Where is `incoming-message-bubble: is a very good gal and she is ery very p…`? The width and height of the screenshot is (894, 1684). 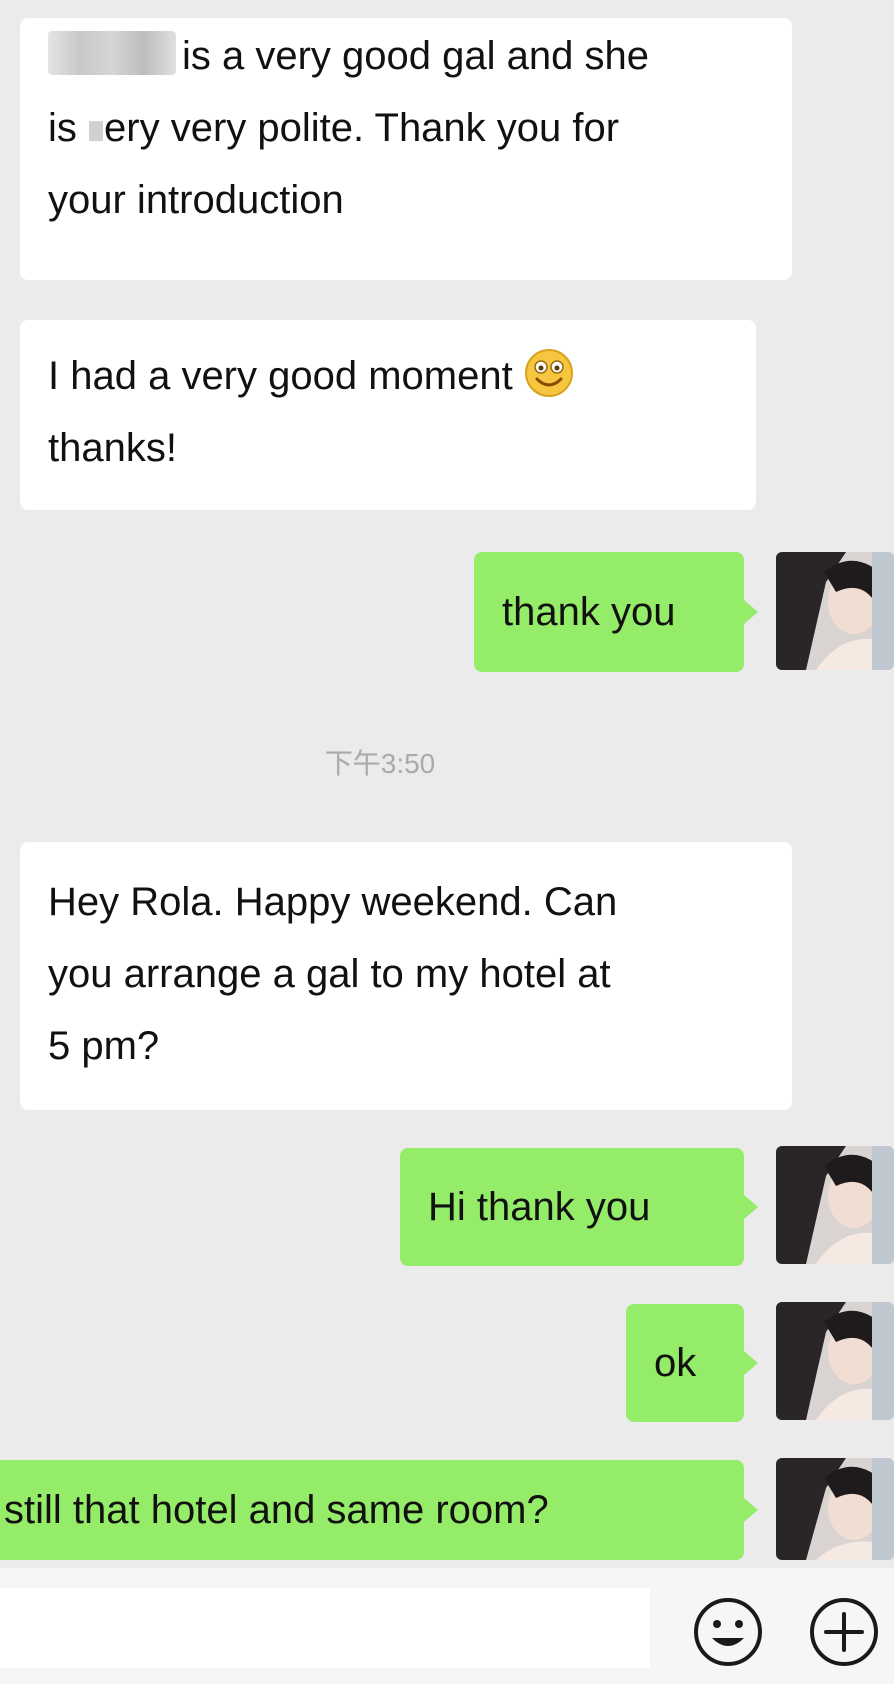
incoming-message-bubble: is a very good gal and she is ery very p… is located at coordinates (406, 149).